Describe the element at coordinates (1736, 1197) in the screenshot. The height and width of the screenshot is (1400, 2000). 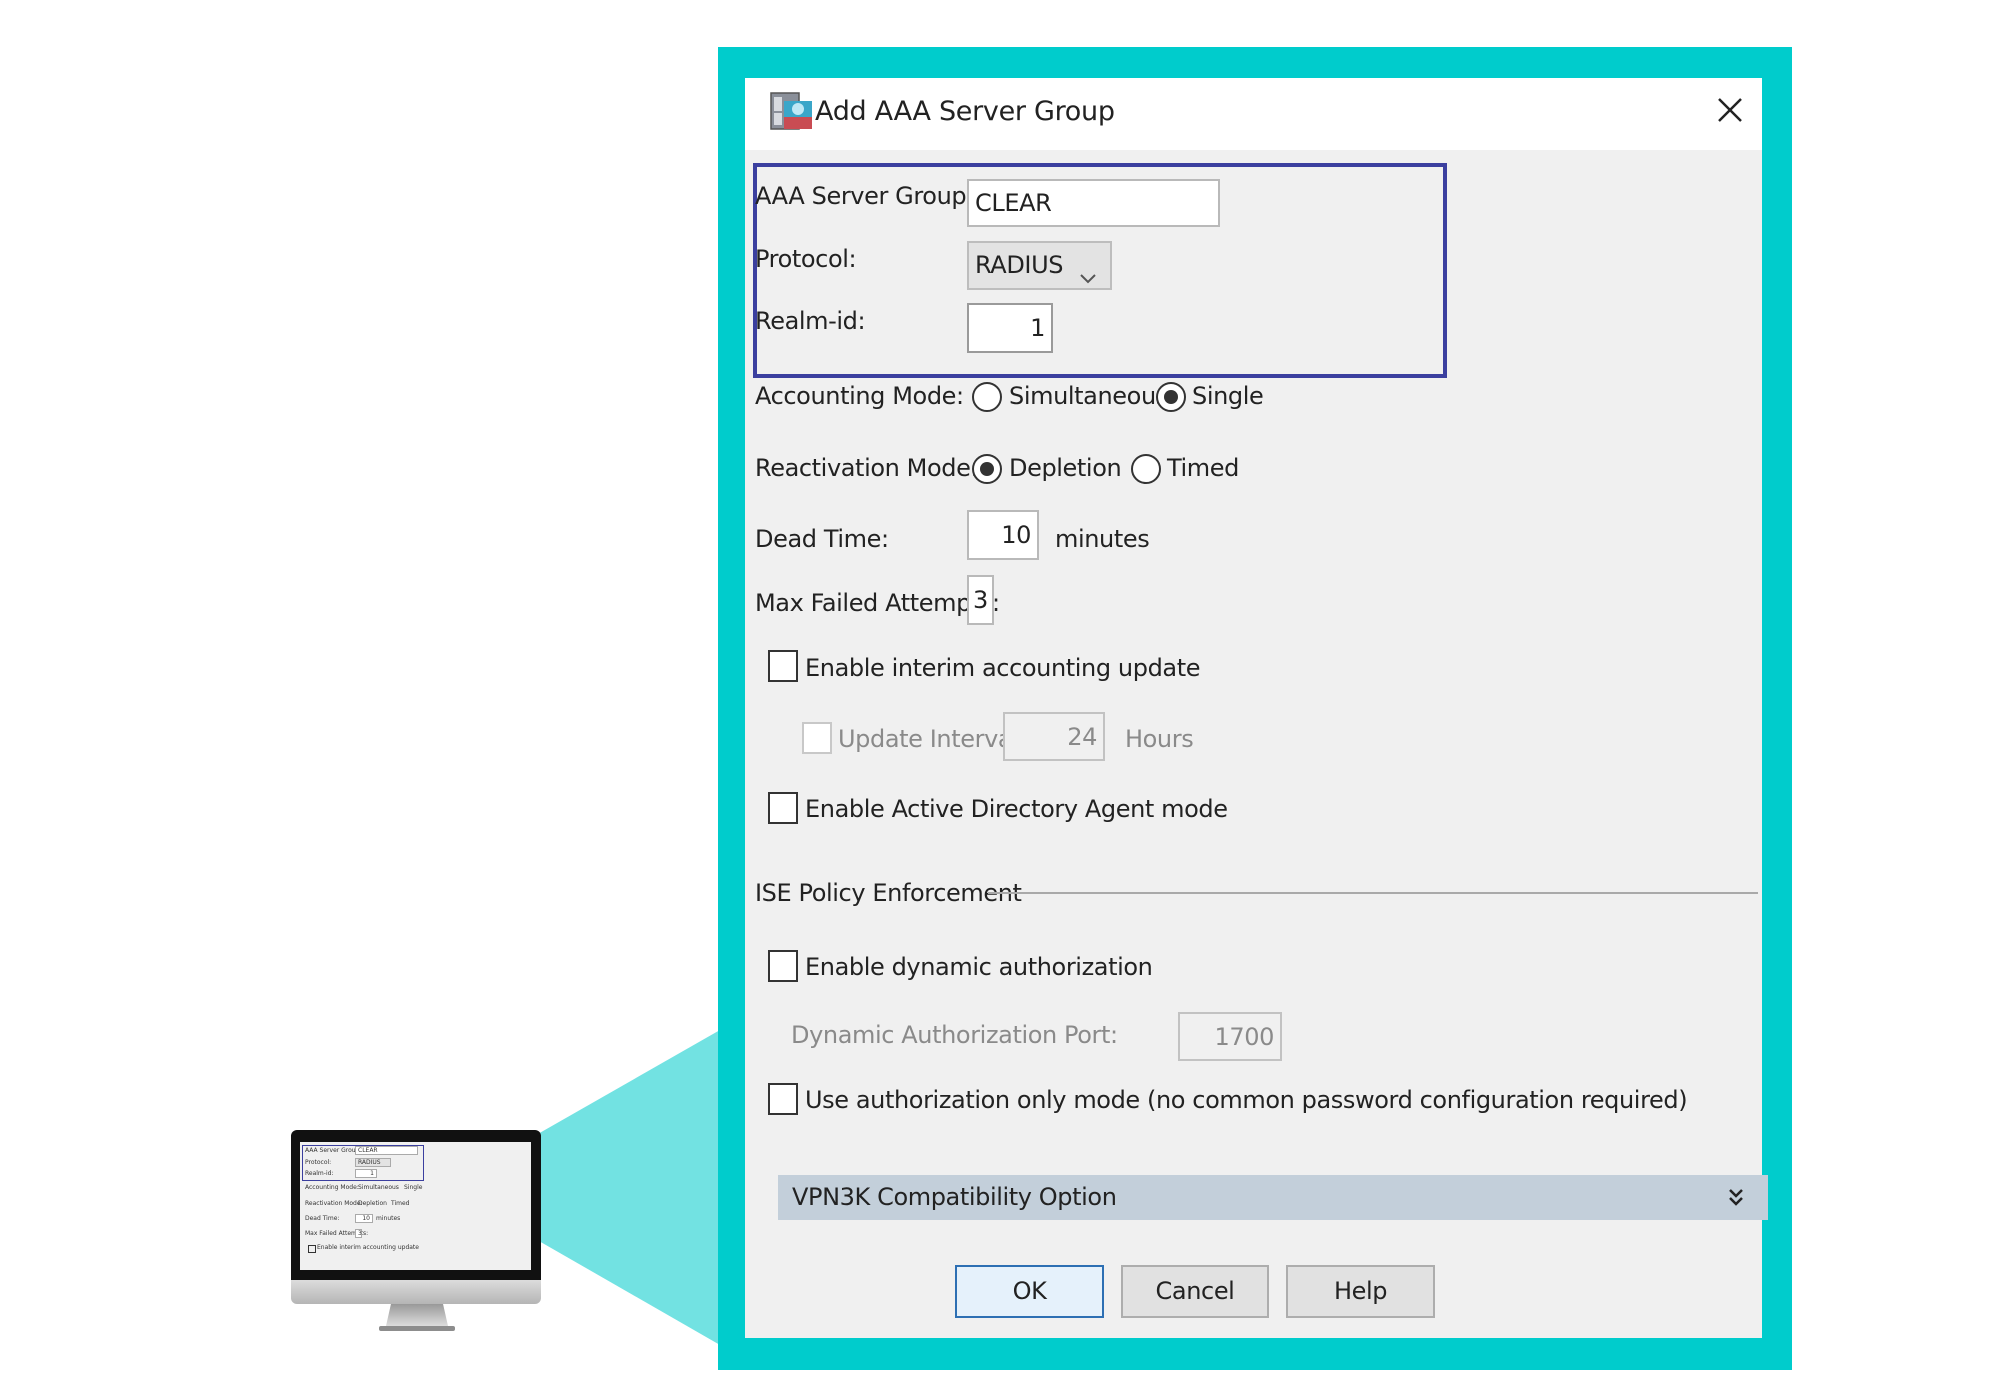
I see `double-chevron-down-icon` at that location.